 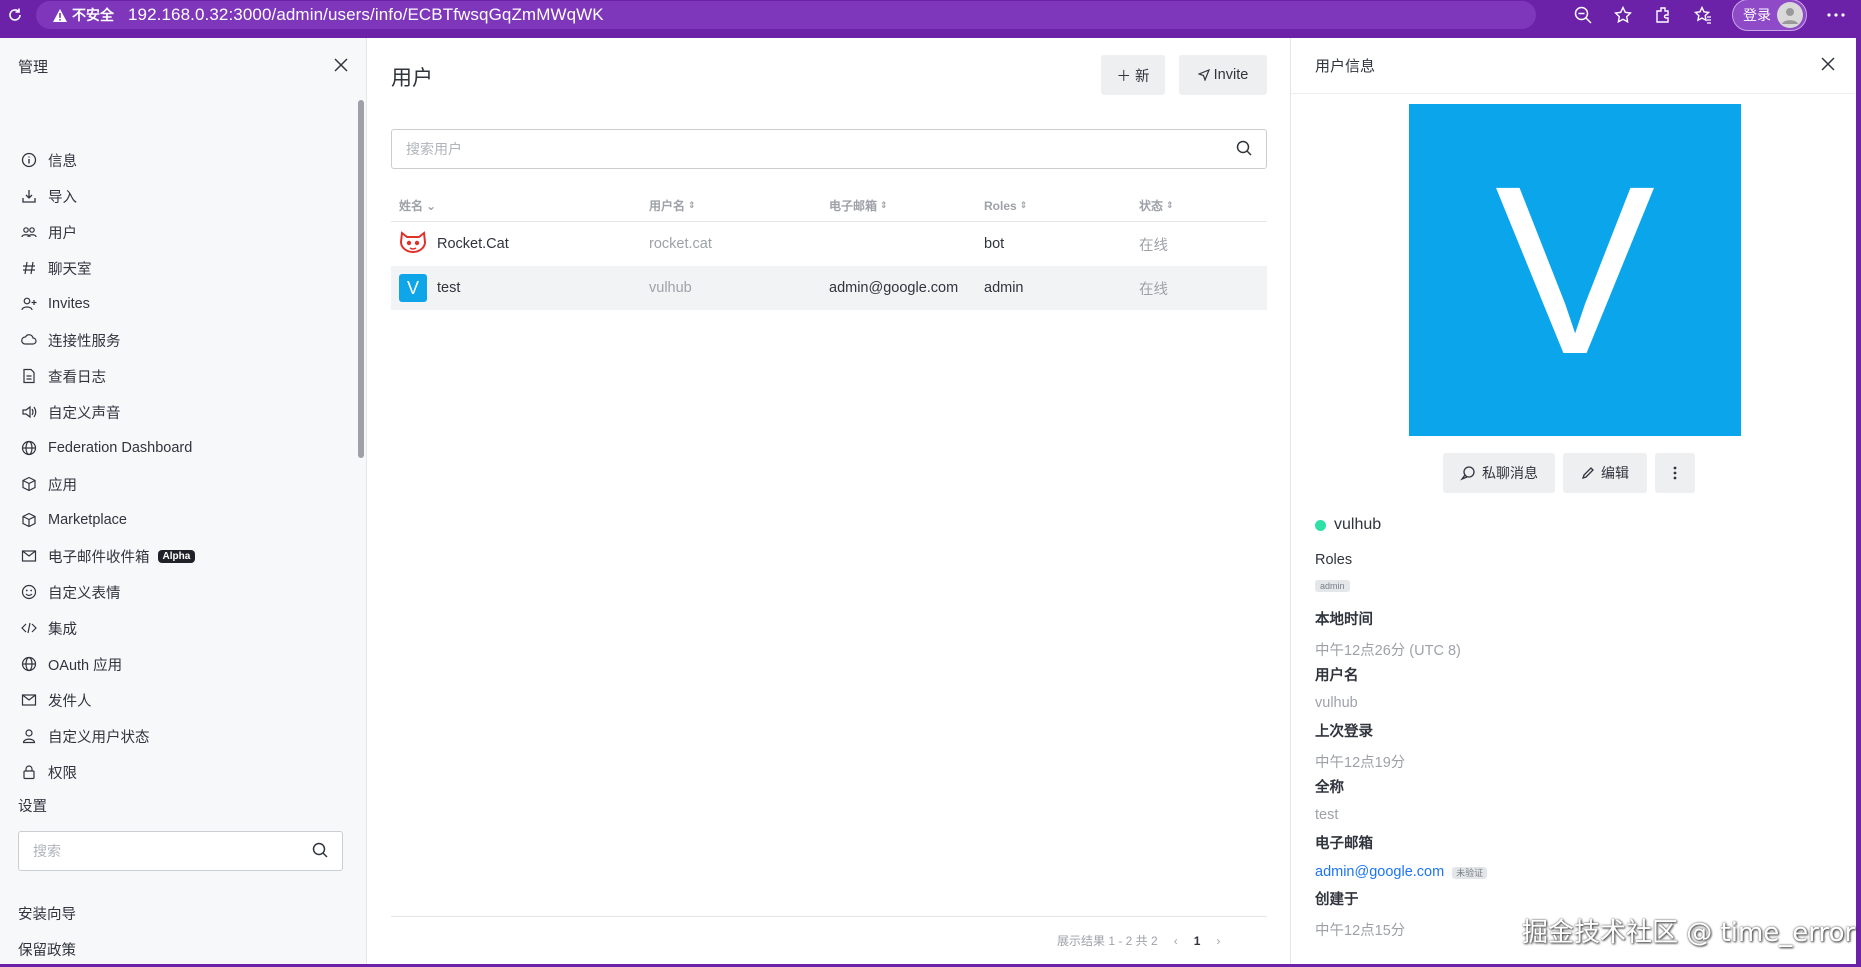 What do you see at coordinates (32, 807) in the screenshot?
I see `settings-label: 设置` at bounding box center [32, 807].